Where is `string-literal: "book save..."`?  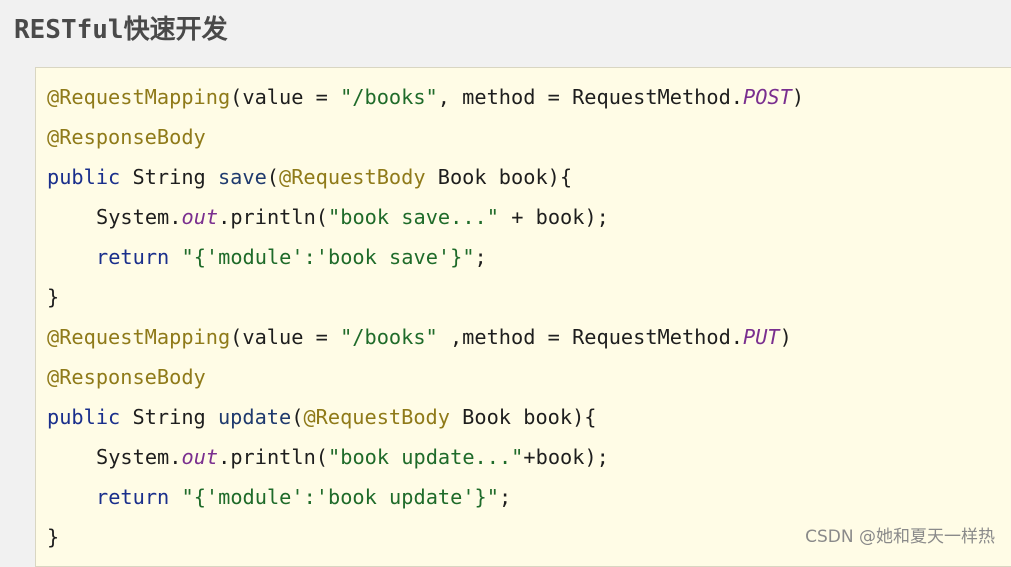
string-literal: "book save..." is located at coordinates (413, 217).